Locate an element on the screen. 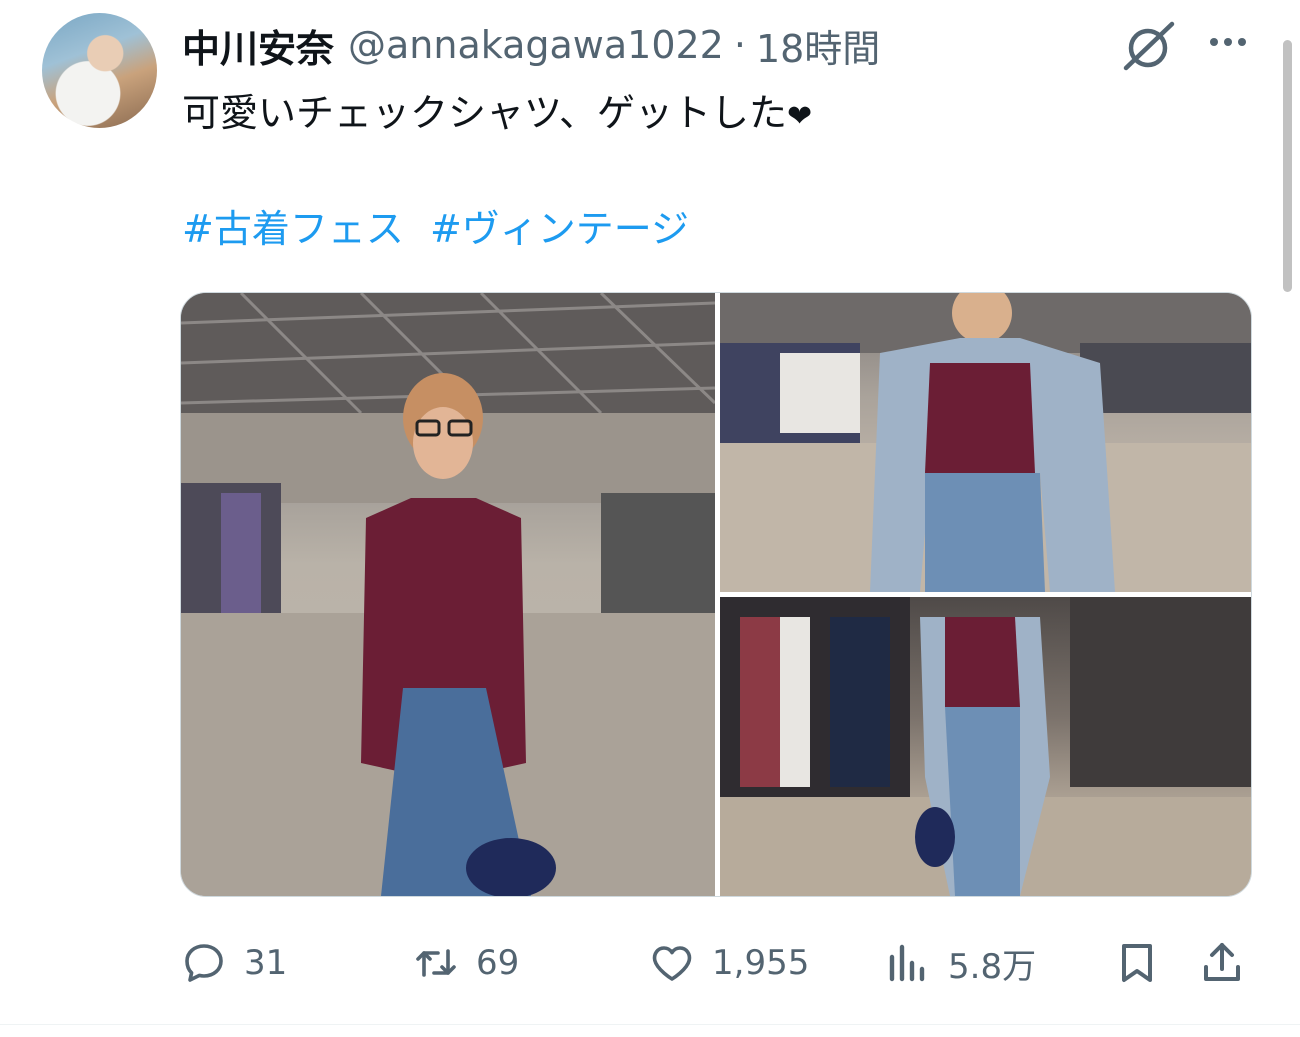 This screenshot has height=1037, width=1300. tweet-timestamp: 18時間 is located at coordinates (818, 45).